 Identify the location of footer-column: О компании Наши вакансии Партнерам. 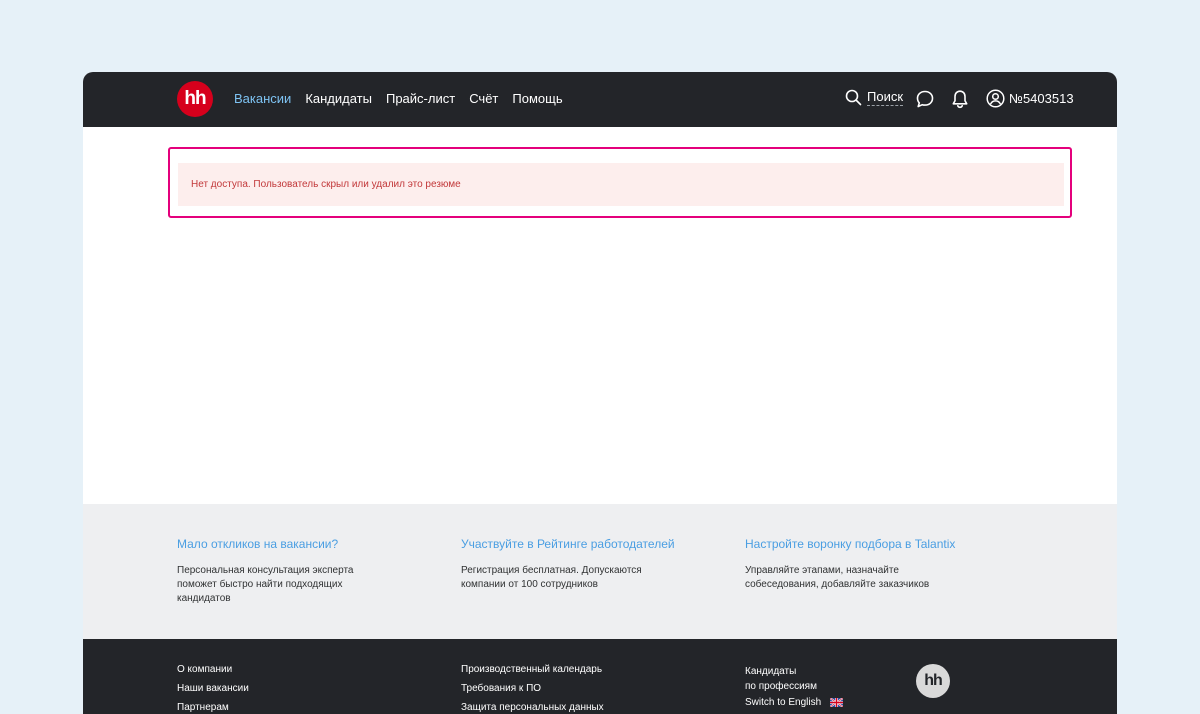
(213, 689).